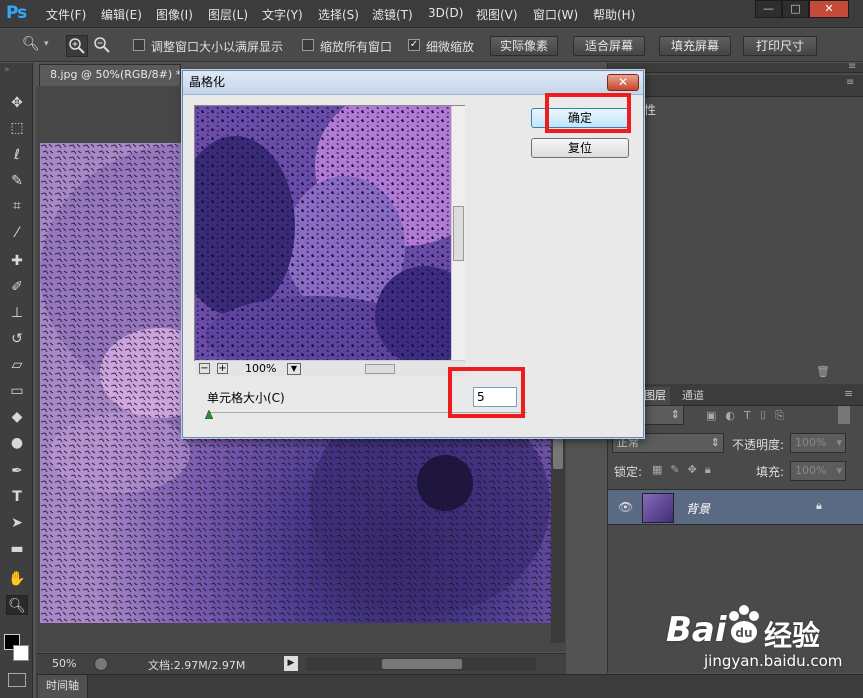 The image size is (863, 698). What do you see at coordinates (222, 368) in the screenshot?
I see `zoom-in-button: +` at bounding box center [222, 368].